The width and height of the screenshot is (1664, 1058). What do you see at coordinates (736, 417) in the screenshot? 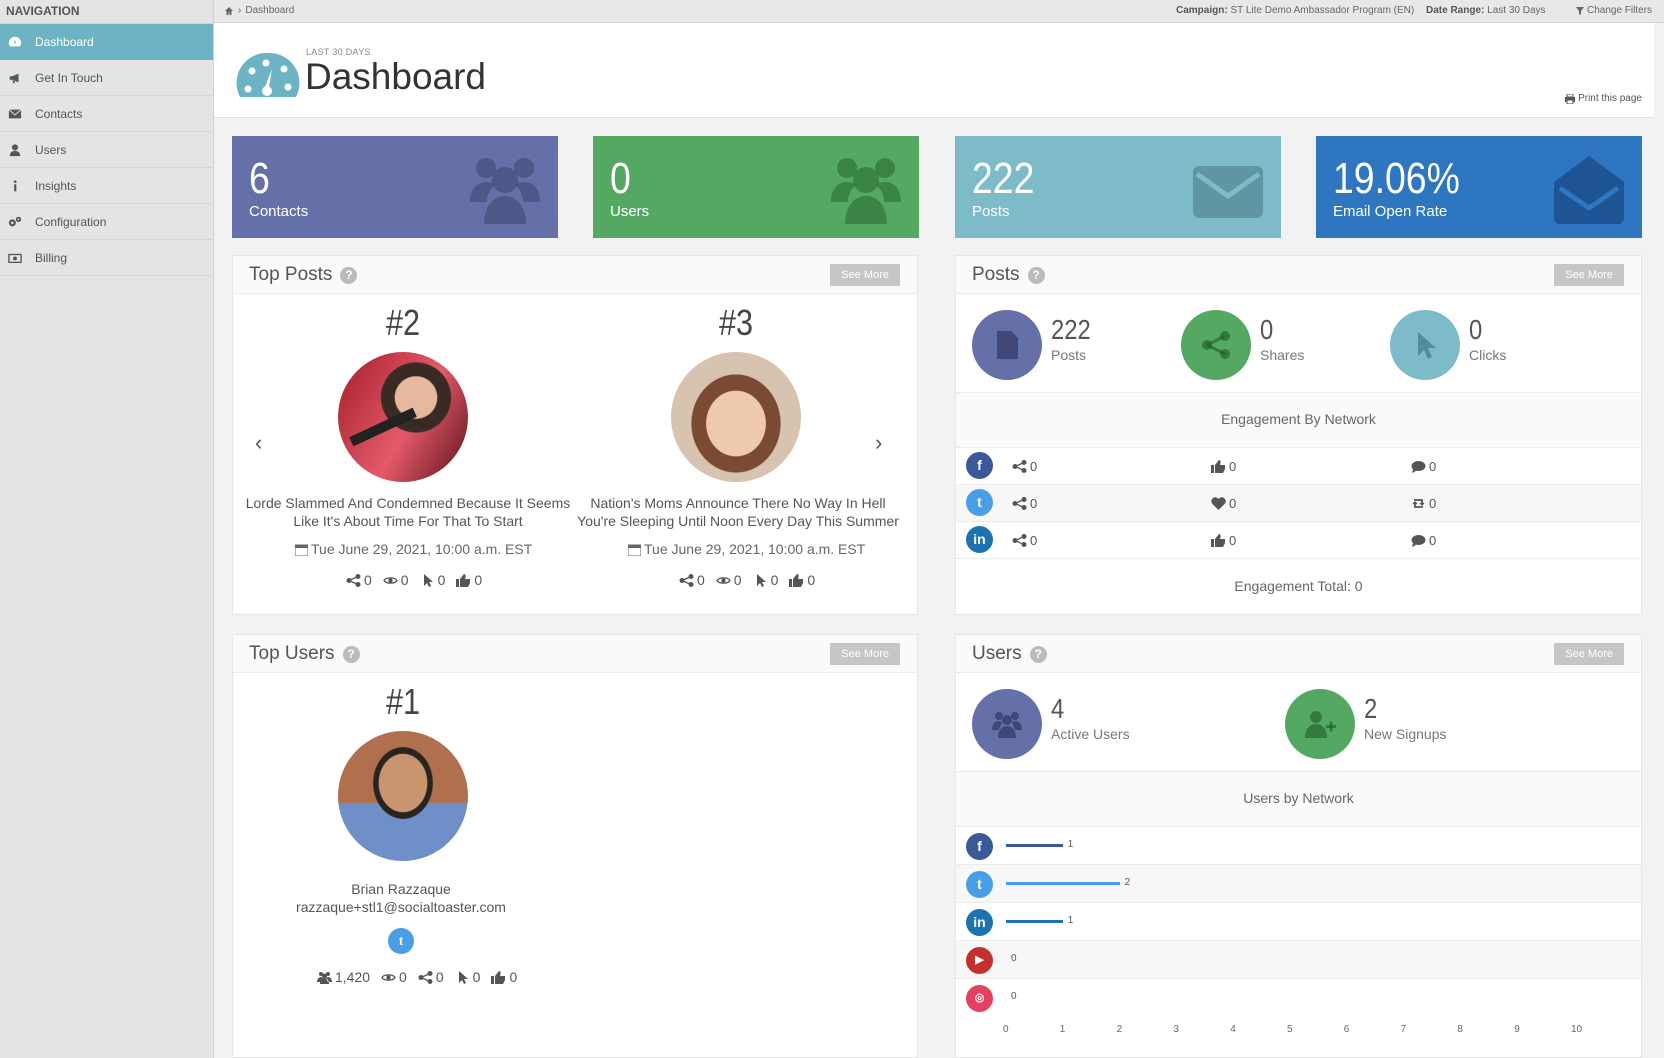
I see `post-image` at bounding box center [736, 417].